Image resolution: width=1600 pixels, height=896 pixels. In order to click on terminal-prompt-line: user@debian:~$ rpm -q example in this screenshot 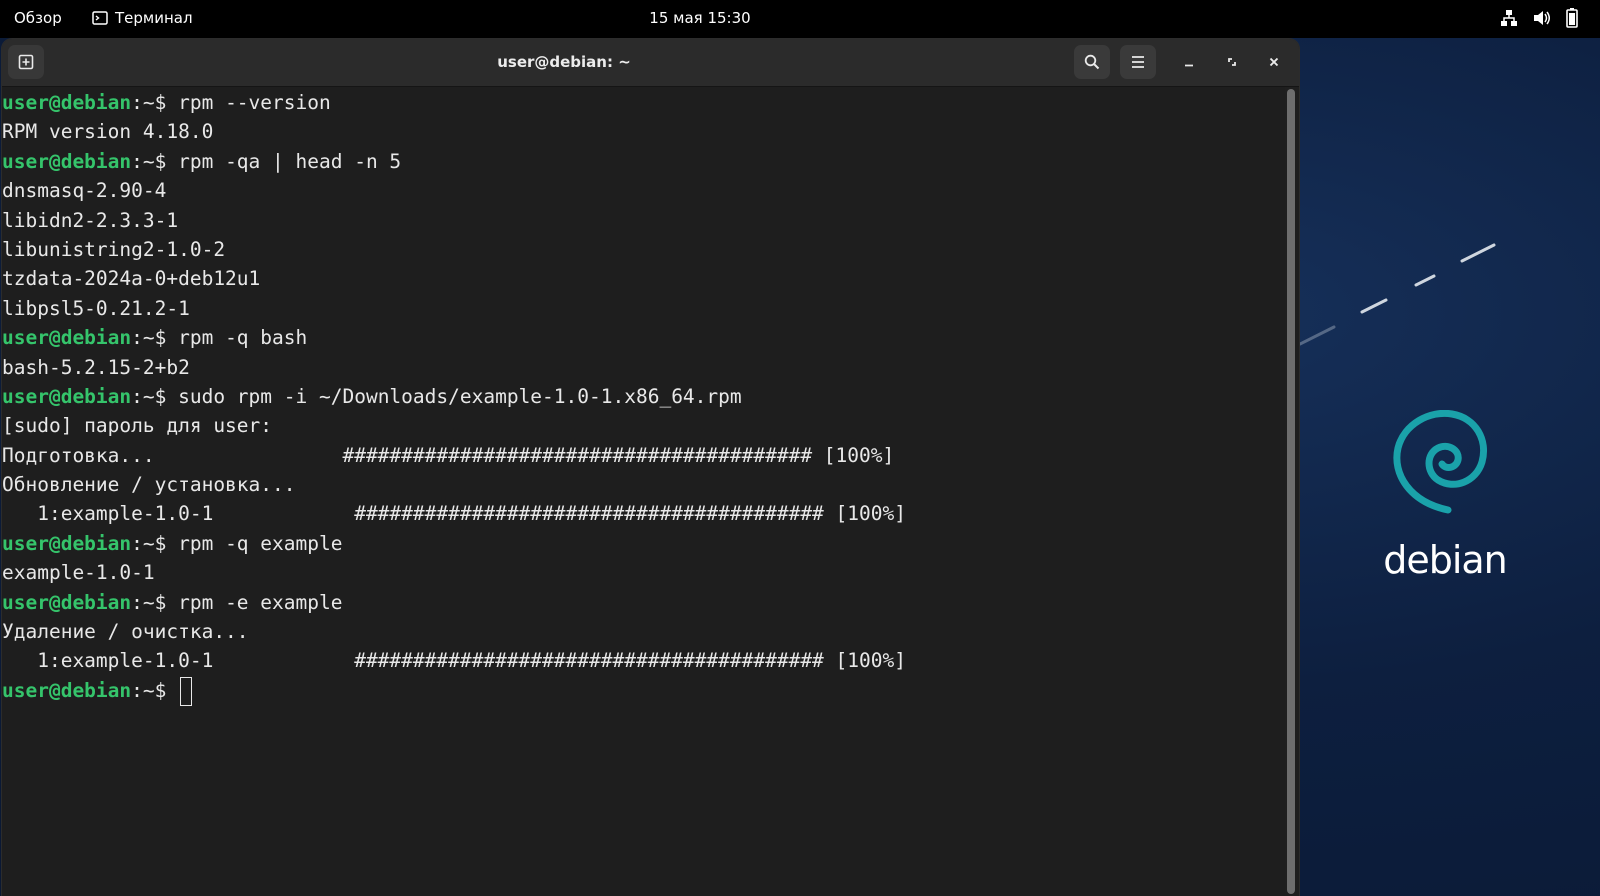, I will do `click(454, 543)`.